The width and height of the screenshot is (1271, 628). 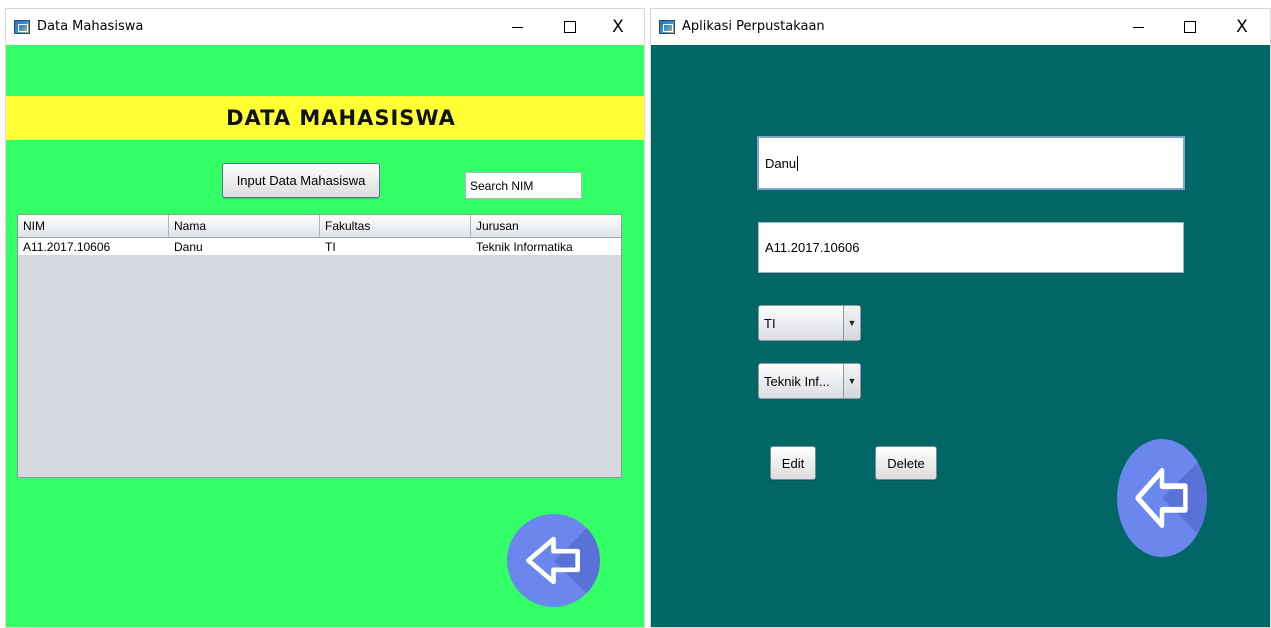 What do you see at coordinates (960, 27) in the screenshot?
I see `title-bar: Aplikasi Perpustakaan X` at bounding box center [960, 27].